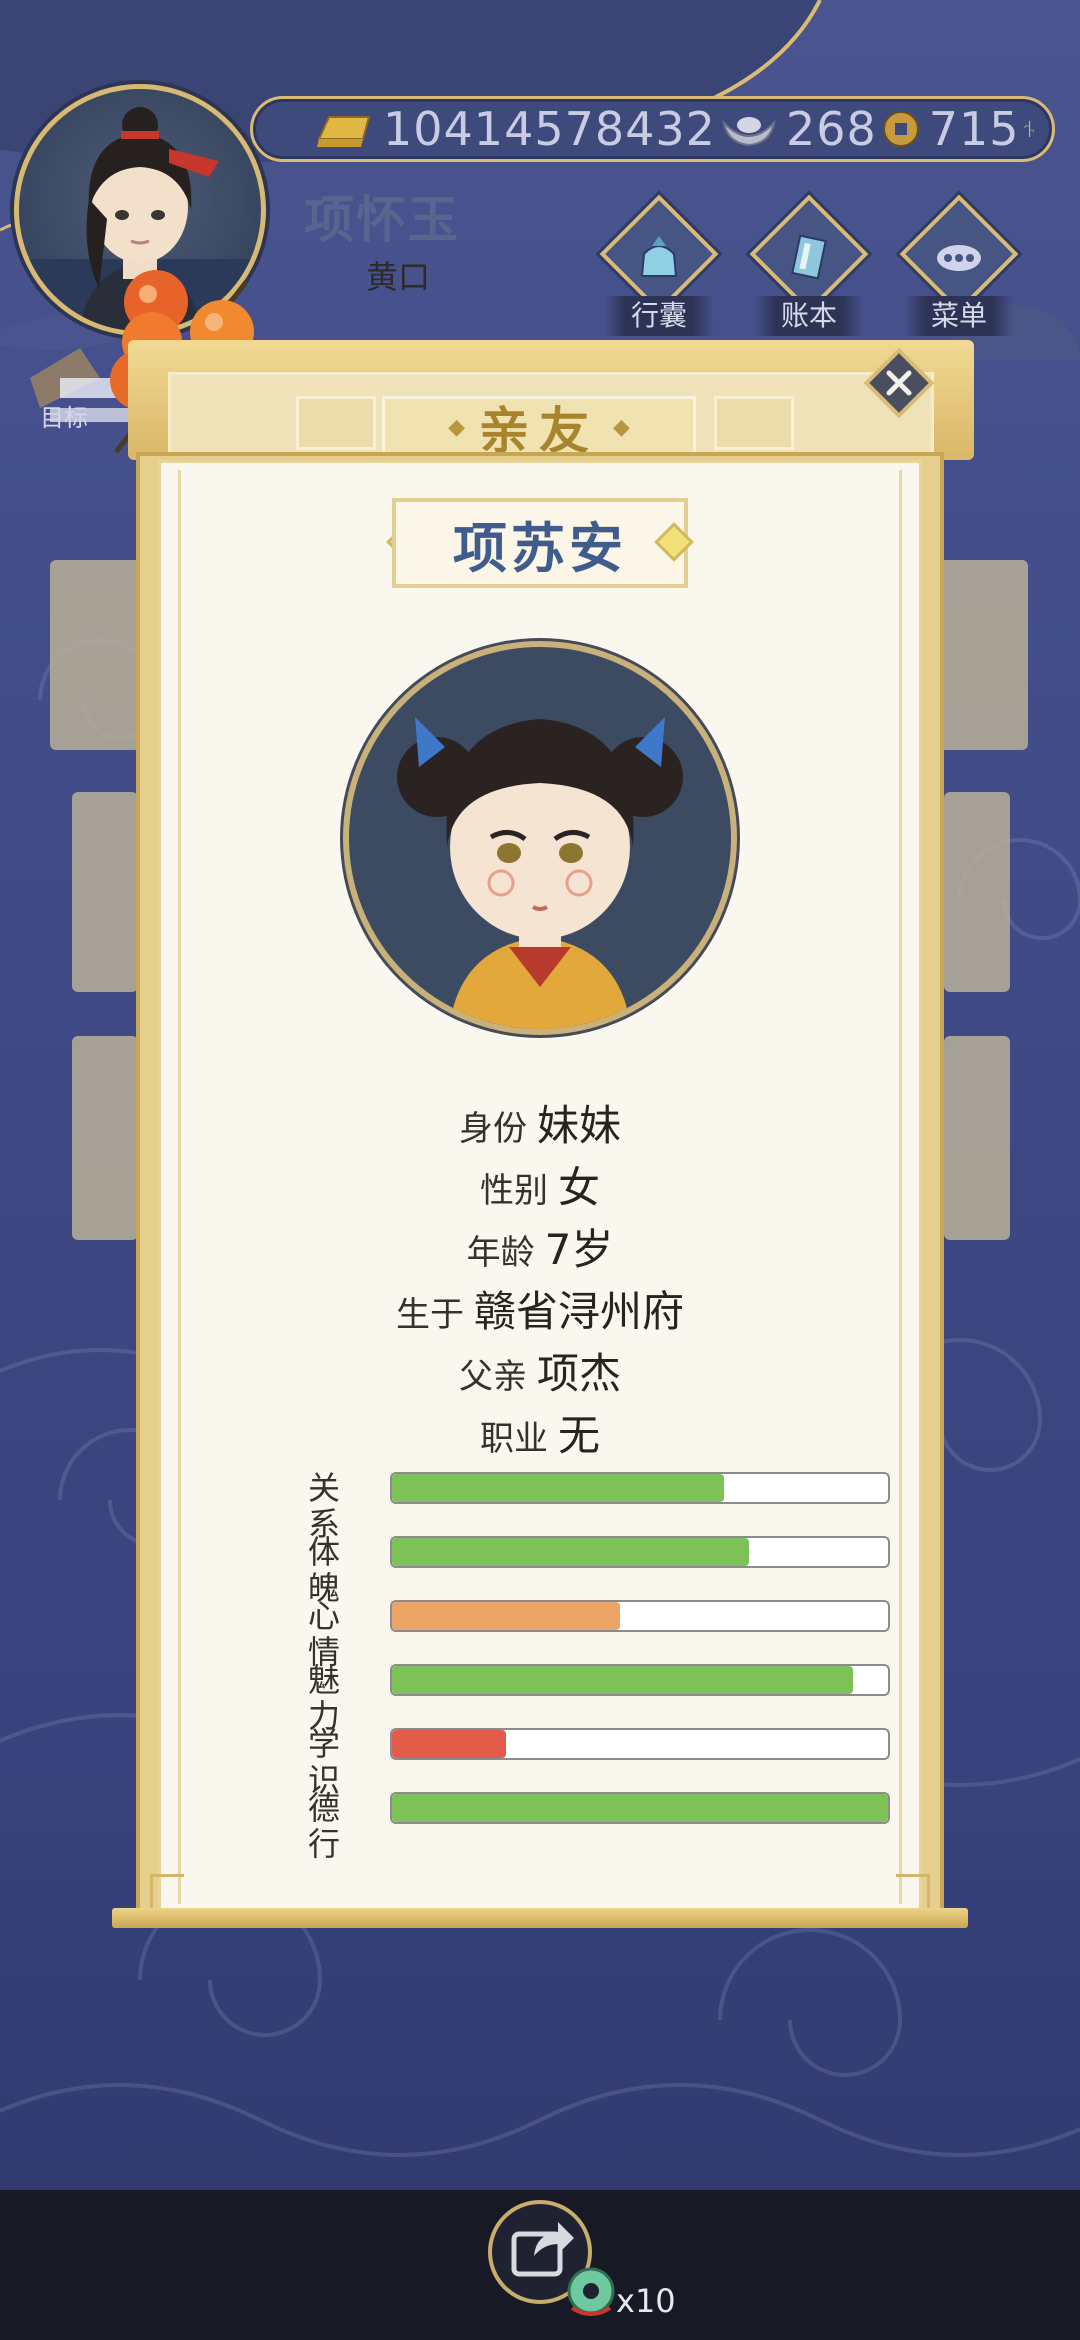 The width and height of the screenshot is (1080, 2340). Describe the element at coordinates (1028, 129) in the screenshot. I see `bamboo-decor-icon` at that location.